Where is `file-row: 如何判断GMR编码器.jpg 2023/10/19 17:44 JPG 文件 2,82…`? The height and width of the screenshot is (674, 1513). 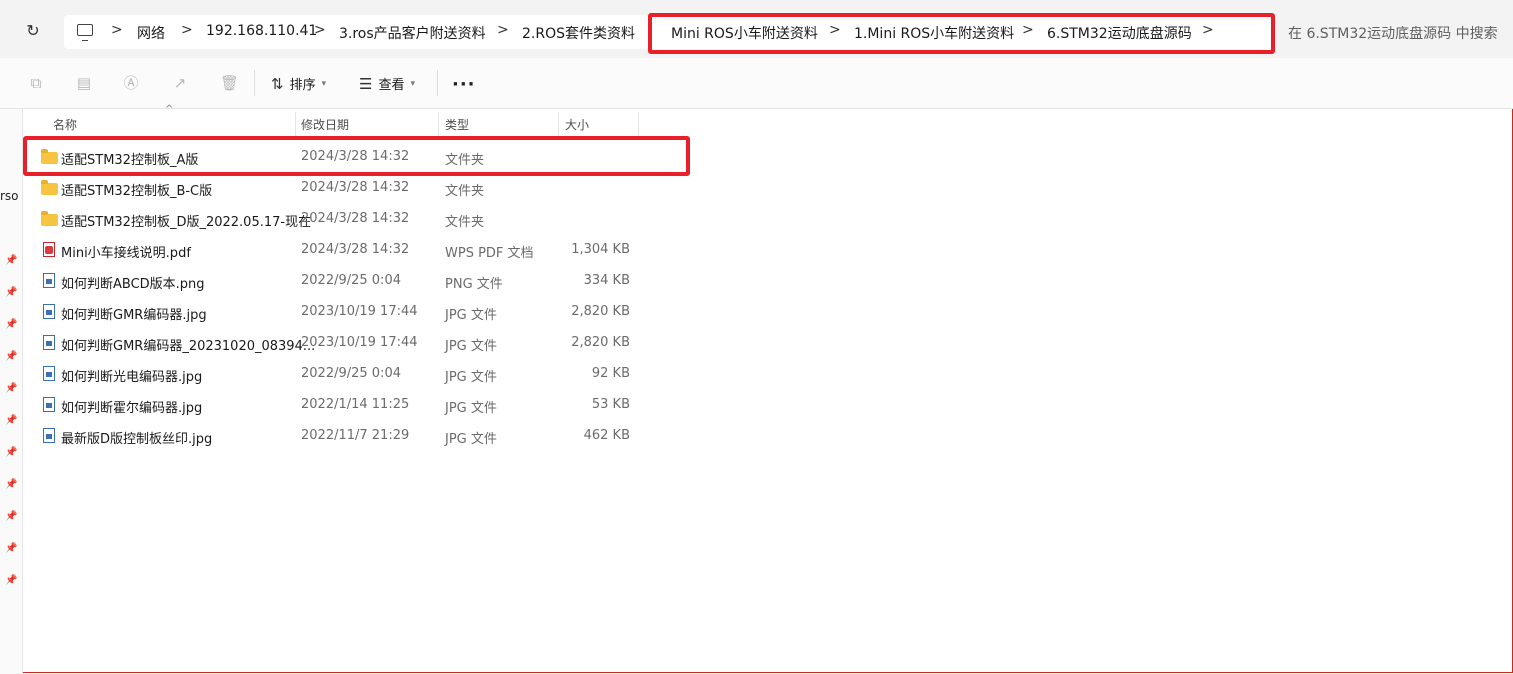
file-row: 如何判断GMR编码器.jpg 2023/10/19 17:44 JPG 文件 2,82… is located at coordinates (340, 312).